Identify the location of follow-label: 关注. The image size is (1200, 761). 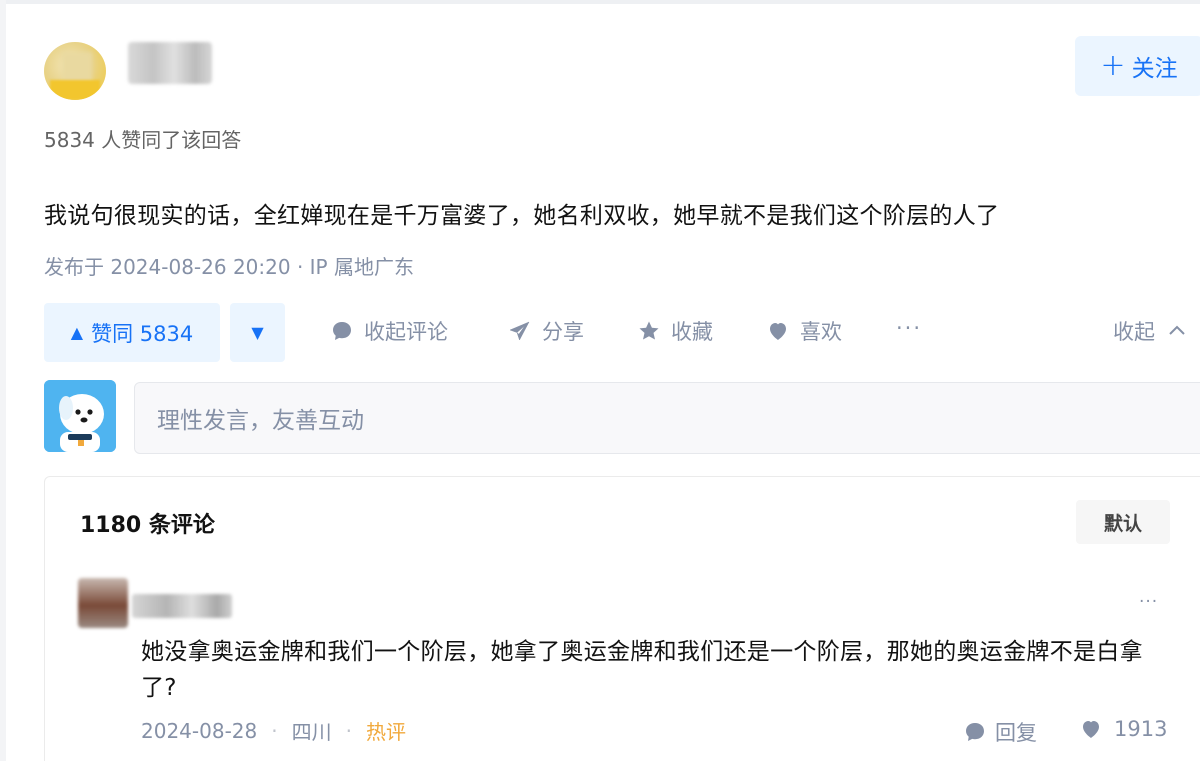
(1154, 69).